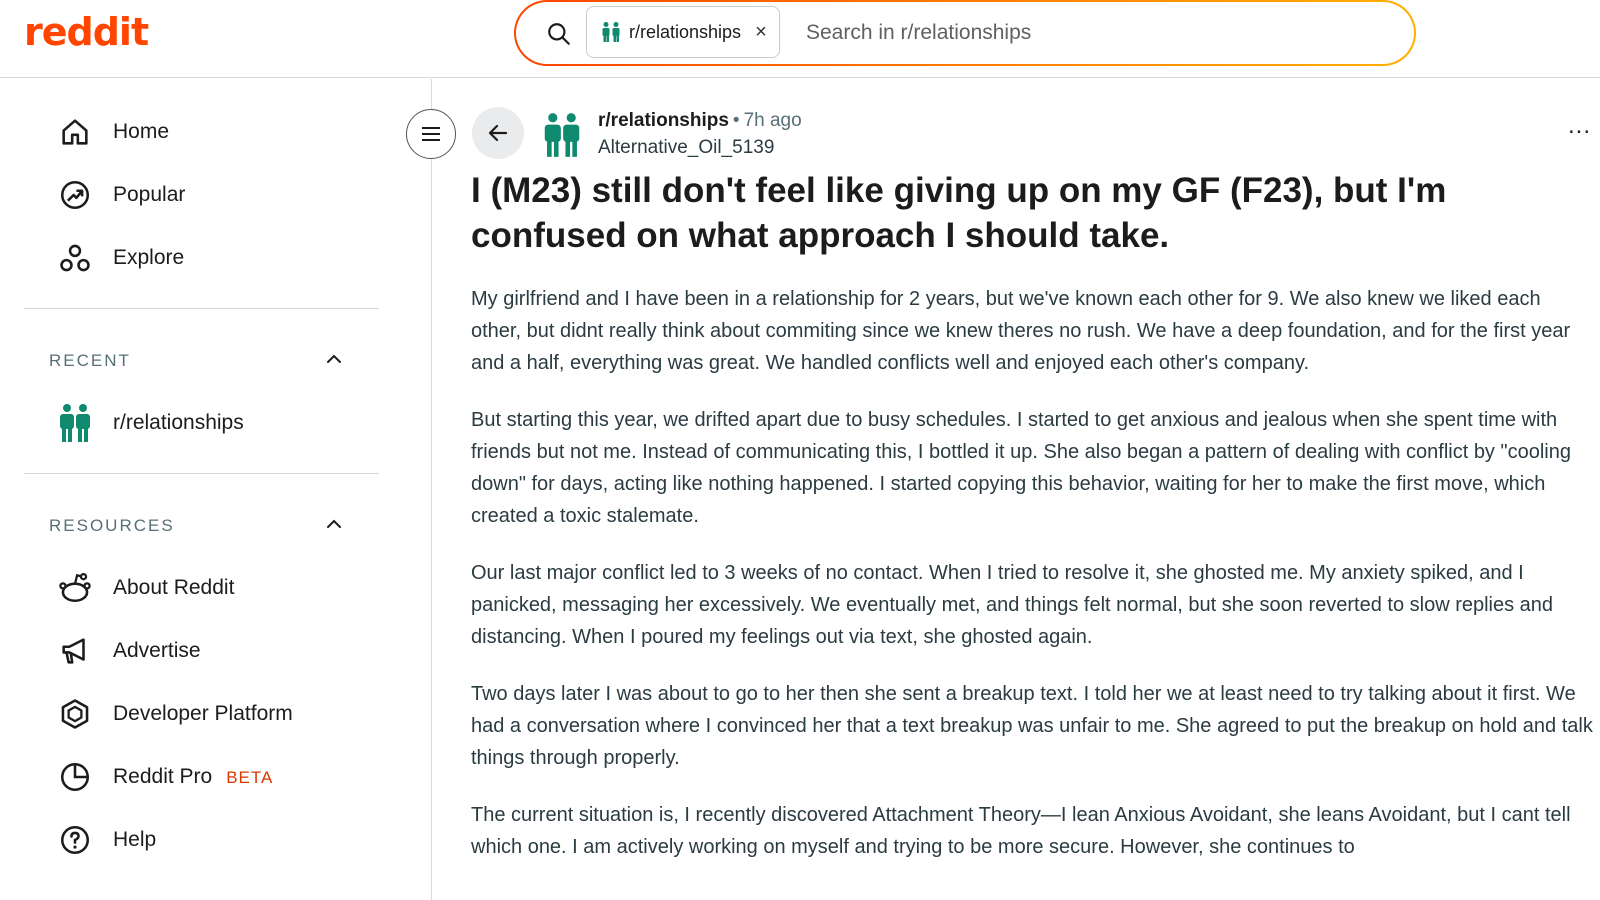  I want to click on search-icon, so click(559, 34).